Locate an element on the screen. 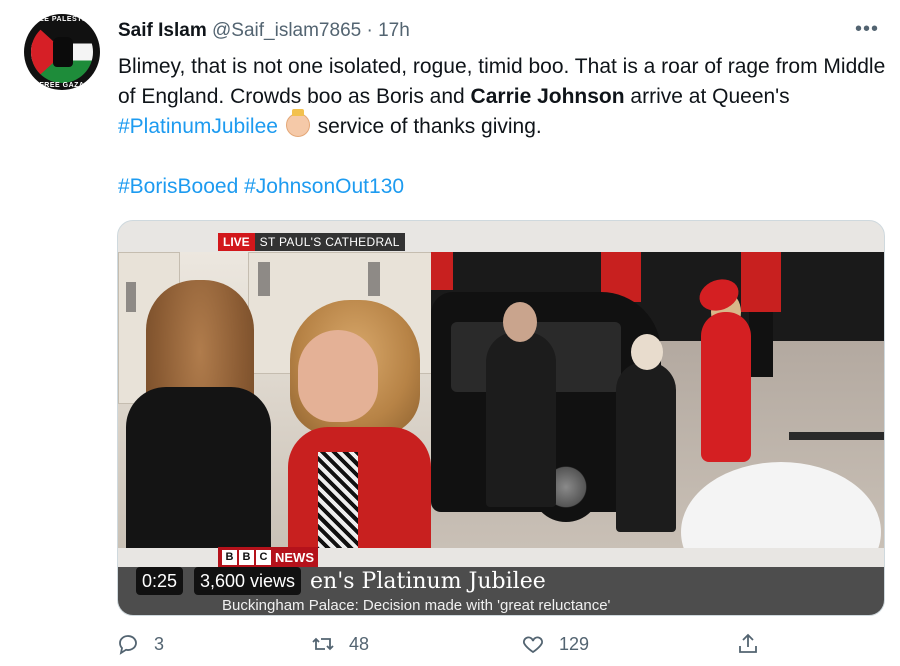 Image resolution: width=900 pixels, height=666 pixels. live-location: ST PAUL'S CATHEDRAL is located at coordinates (329, 242).